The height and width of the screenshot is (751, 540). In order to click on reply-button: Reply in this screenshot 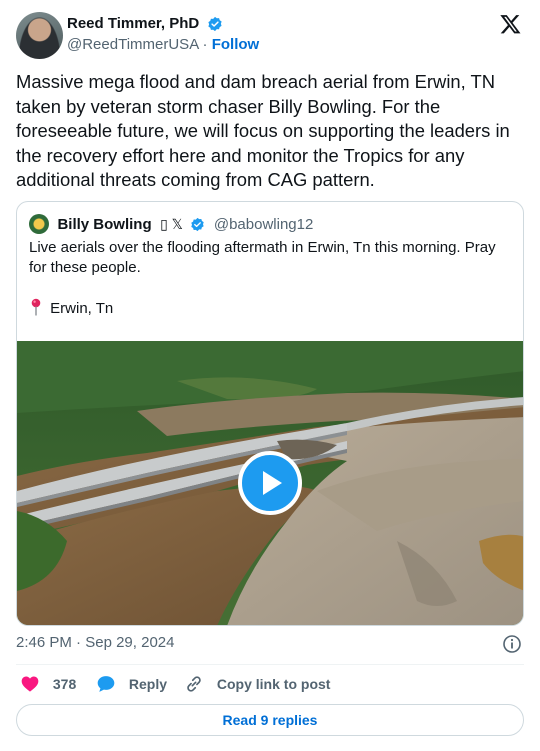, I will do `click(131, 685)`.